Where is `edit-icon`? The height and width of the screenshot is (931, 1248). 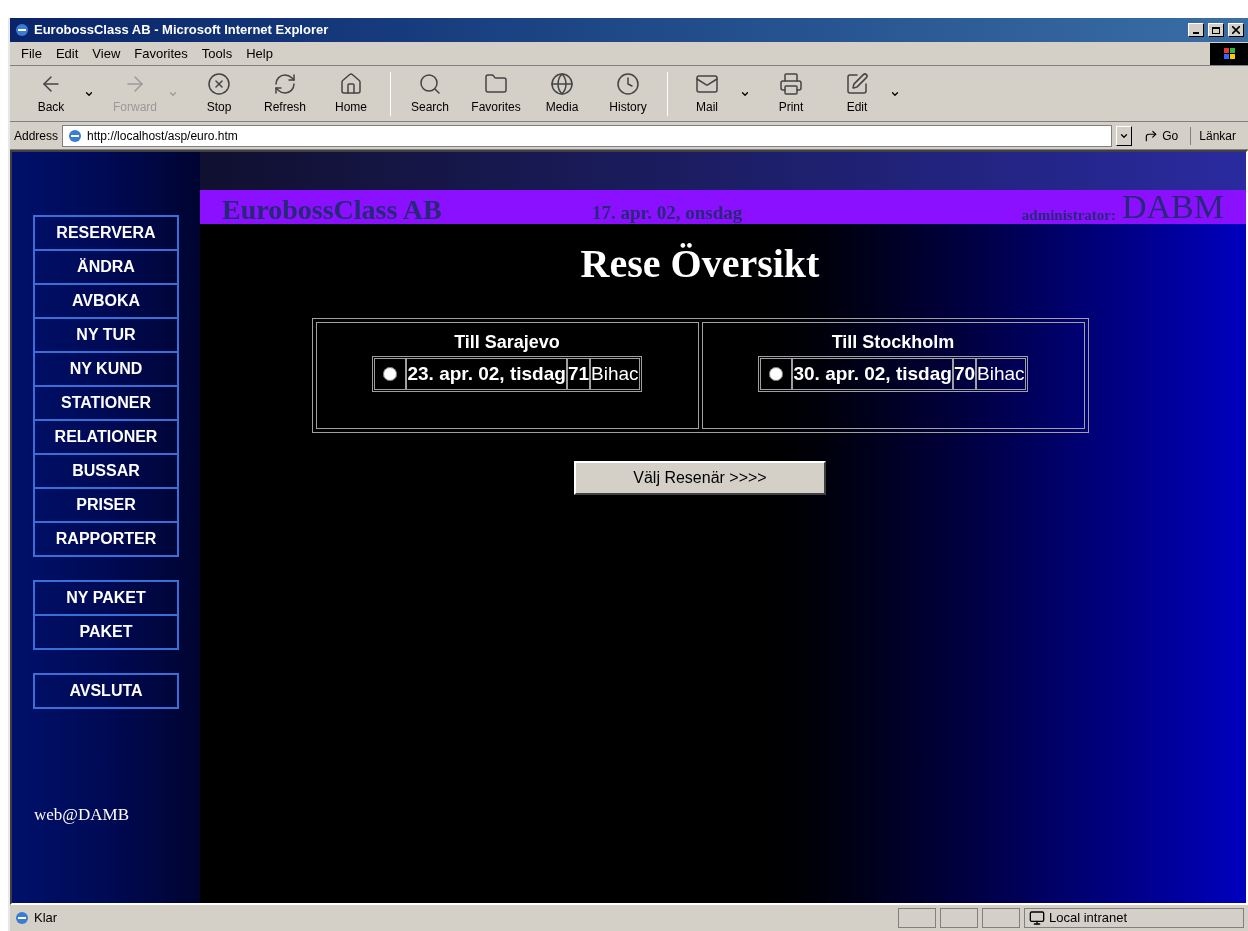
edit-icon is located at coordinates (857, 83).